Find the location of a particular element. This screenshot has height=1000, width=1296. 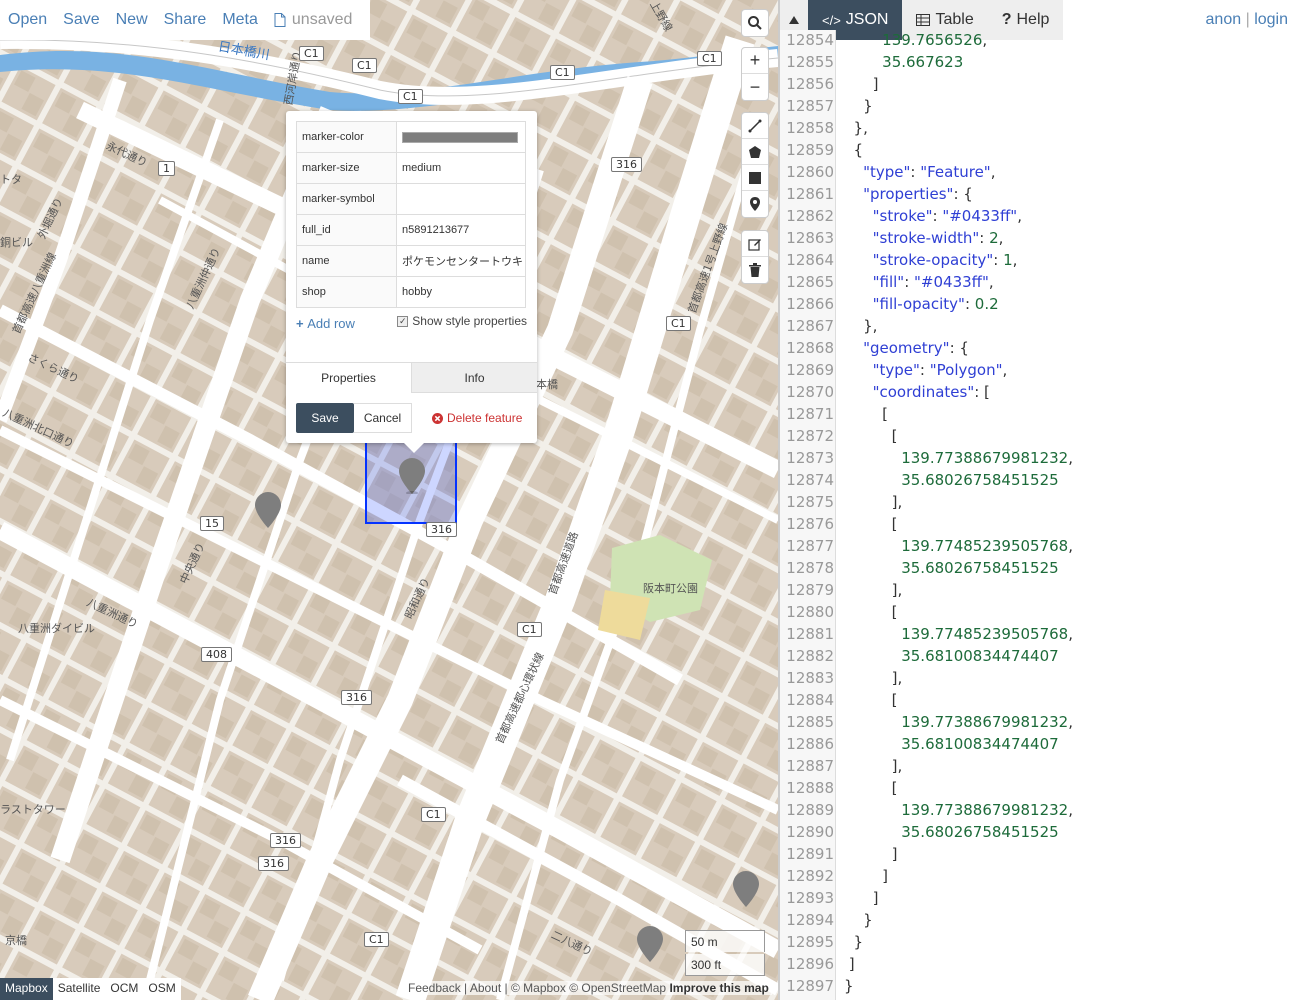

code-line: 12873 139.77388679981232, is located at coordinates (1038, 458).